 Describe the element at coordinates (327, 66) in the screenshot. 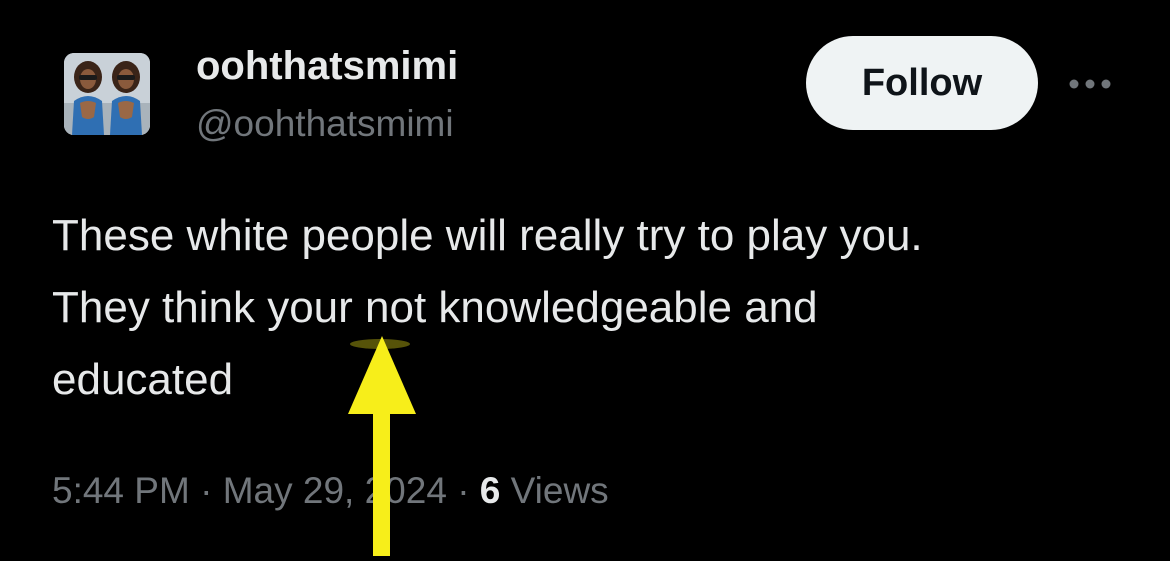

I see `display-name: oohthatsmimi` at that location.